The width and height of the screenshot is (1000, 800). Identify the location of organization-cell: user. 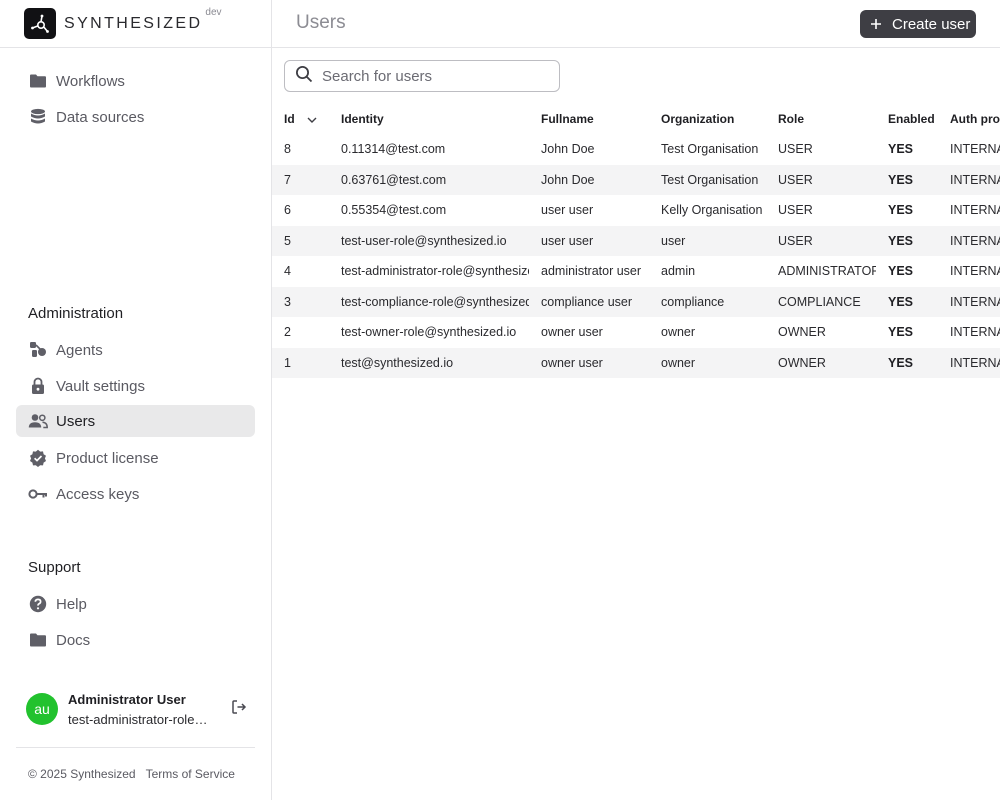
(673, 240).